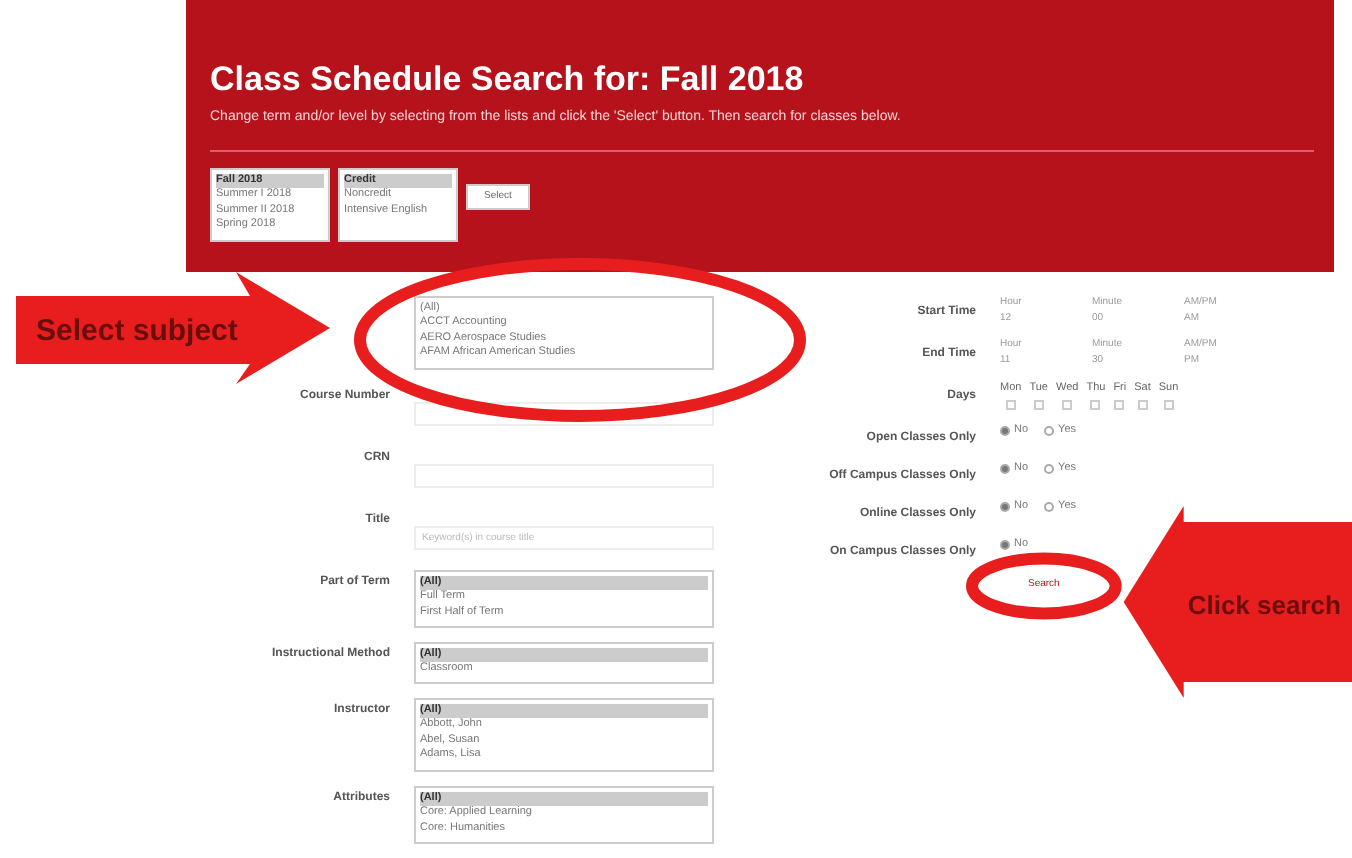 The width and height of the screenshot is (1352, 858). What do you see at coordinates (508, 80) in the screenshot?
I see `page-title: Class Schedule Search for: Fall 2018` at bounding box center [508, 80].